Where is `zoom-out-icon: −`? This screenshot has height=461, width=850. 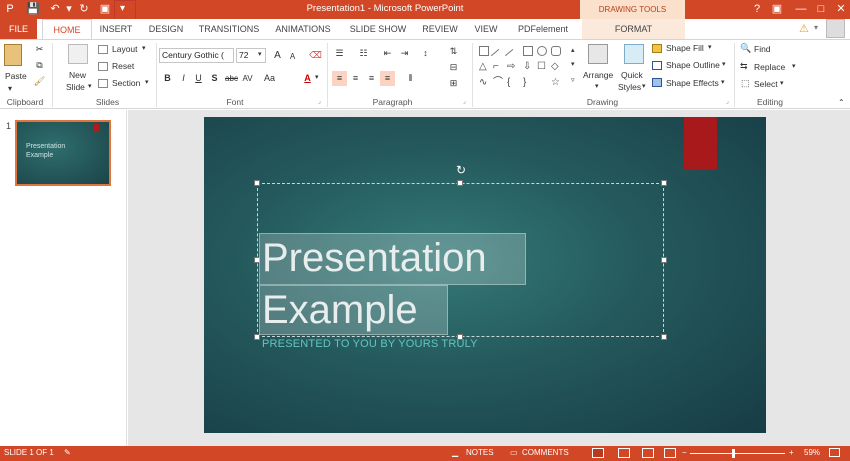 zoom-out-icon: − is located at coordinates (684, 452).